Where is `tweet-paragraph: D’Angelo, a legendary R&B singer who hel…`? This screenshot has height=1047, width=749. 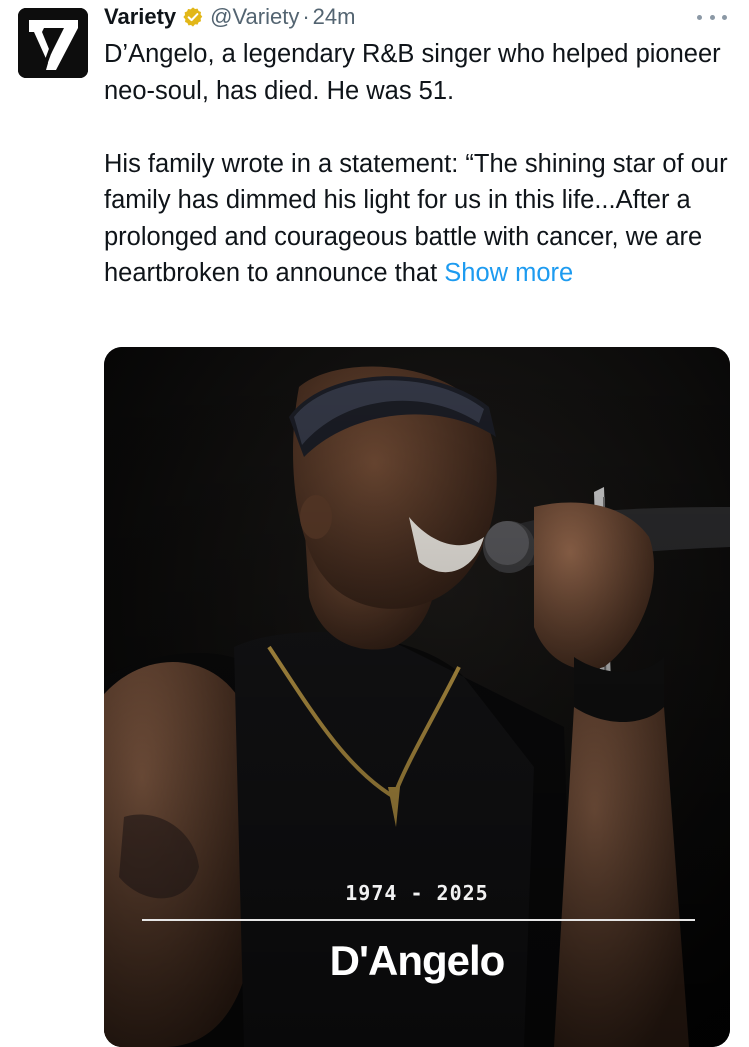 tweet-paragraph: D’Angelo, a legendary R&B singer who hel… is located at coordinates (412, 72).